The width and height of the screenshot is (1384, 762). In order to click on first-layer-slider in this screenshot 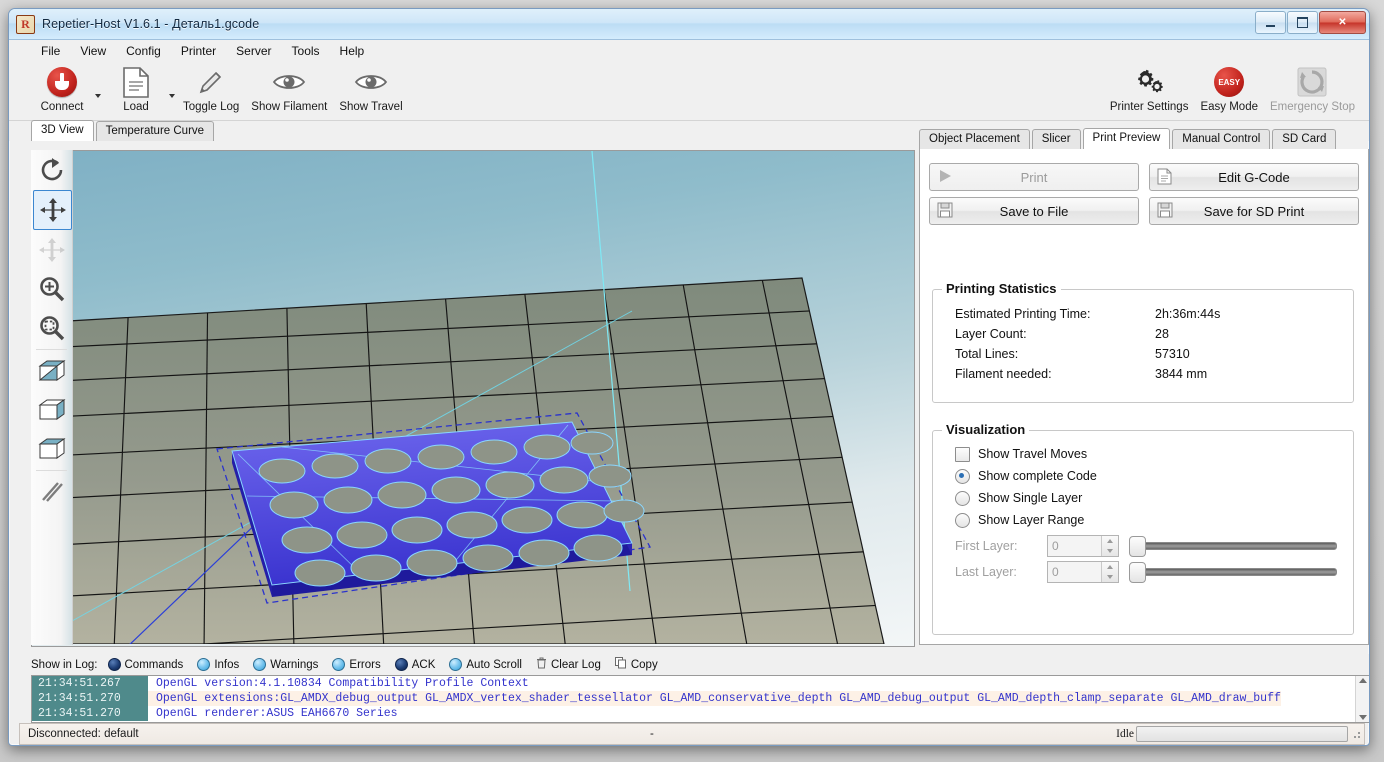, I will do `click(1233, 546)`.